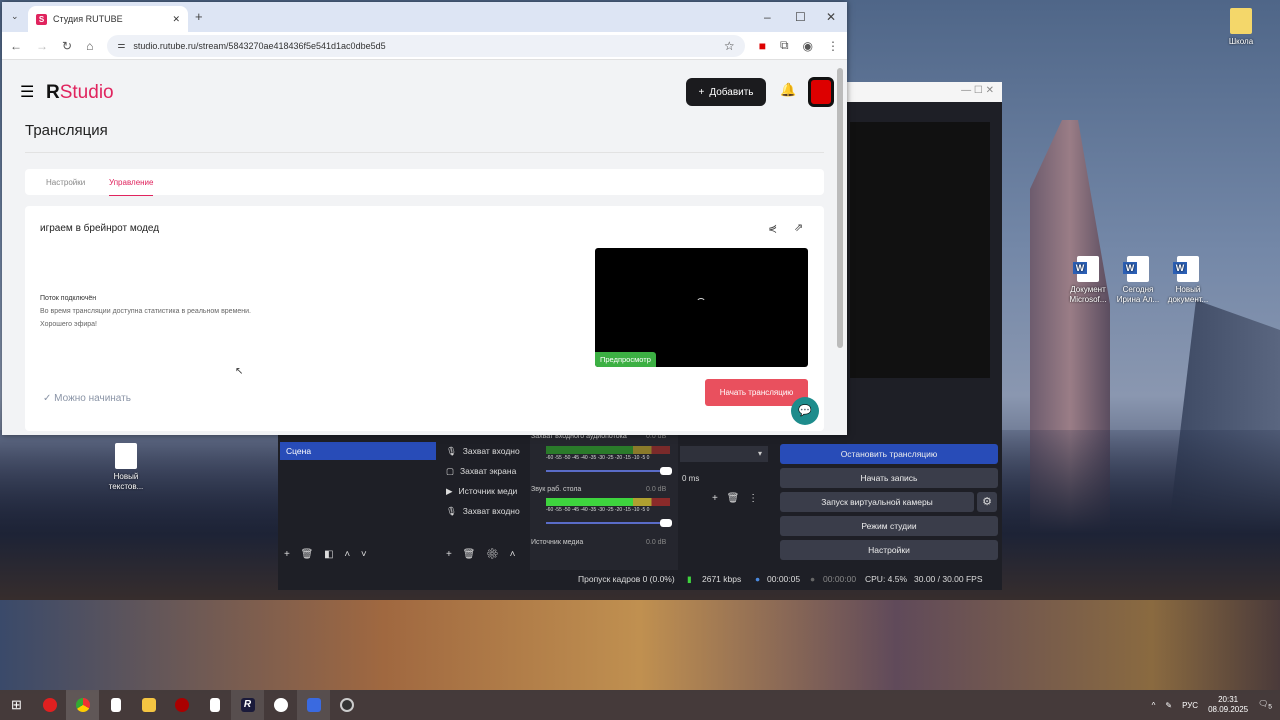 This screenshot has width=1280, height=720. I want to click on clock: 20:31 08.09.2025, so click(1228, 705).